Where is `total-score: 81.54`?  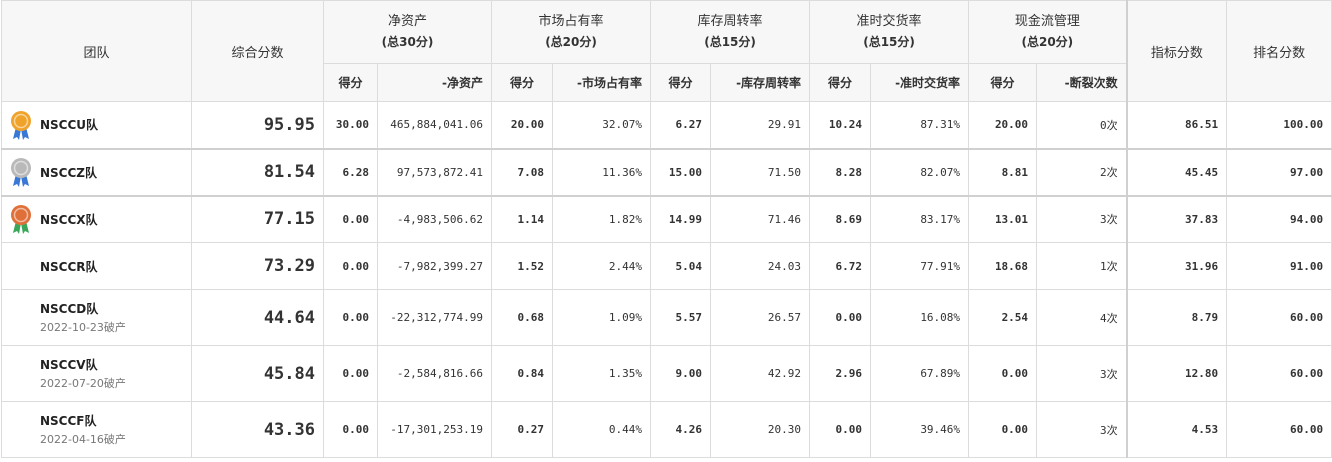
total-score: 81.54 is located at coordinates (257, 171).